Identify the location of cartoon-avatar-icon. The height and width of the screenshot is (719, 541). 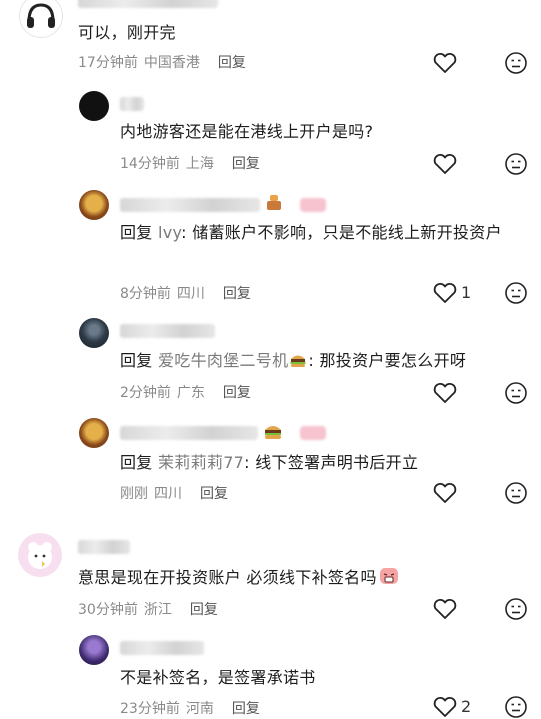
(40, 555).